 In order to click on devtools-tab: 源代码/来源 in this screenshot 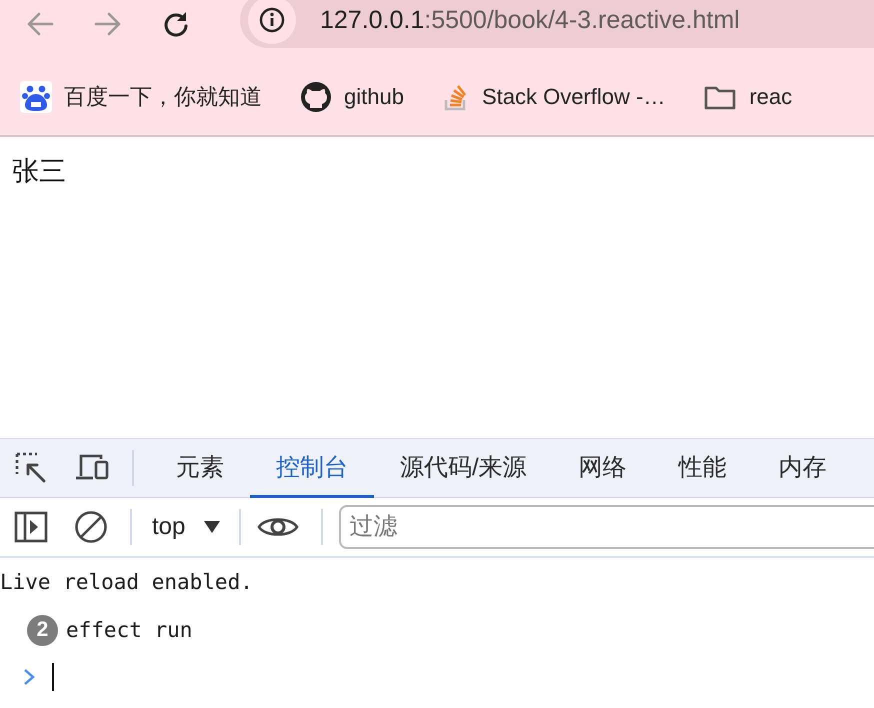, I will do `click(463, 468)`.